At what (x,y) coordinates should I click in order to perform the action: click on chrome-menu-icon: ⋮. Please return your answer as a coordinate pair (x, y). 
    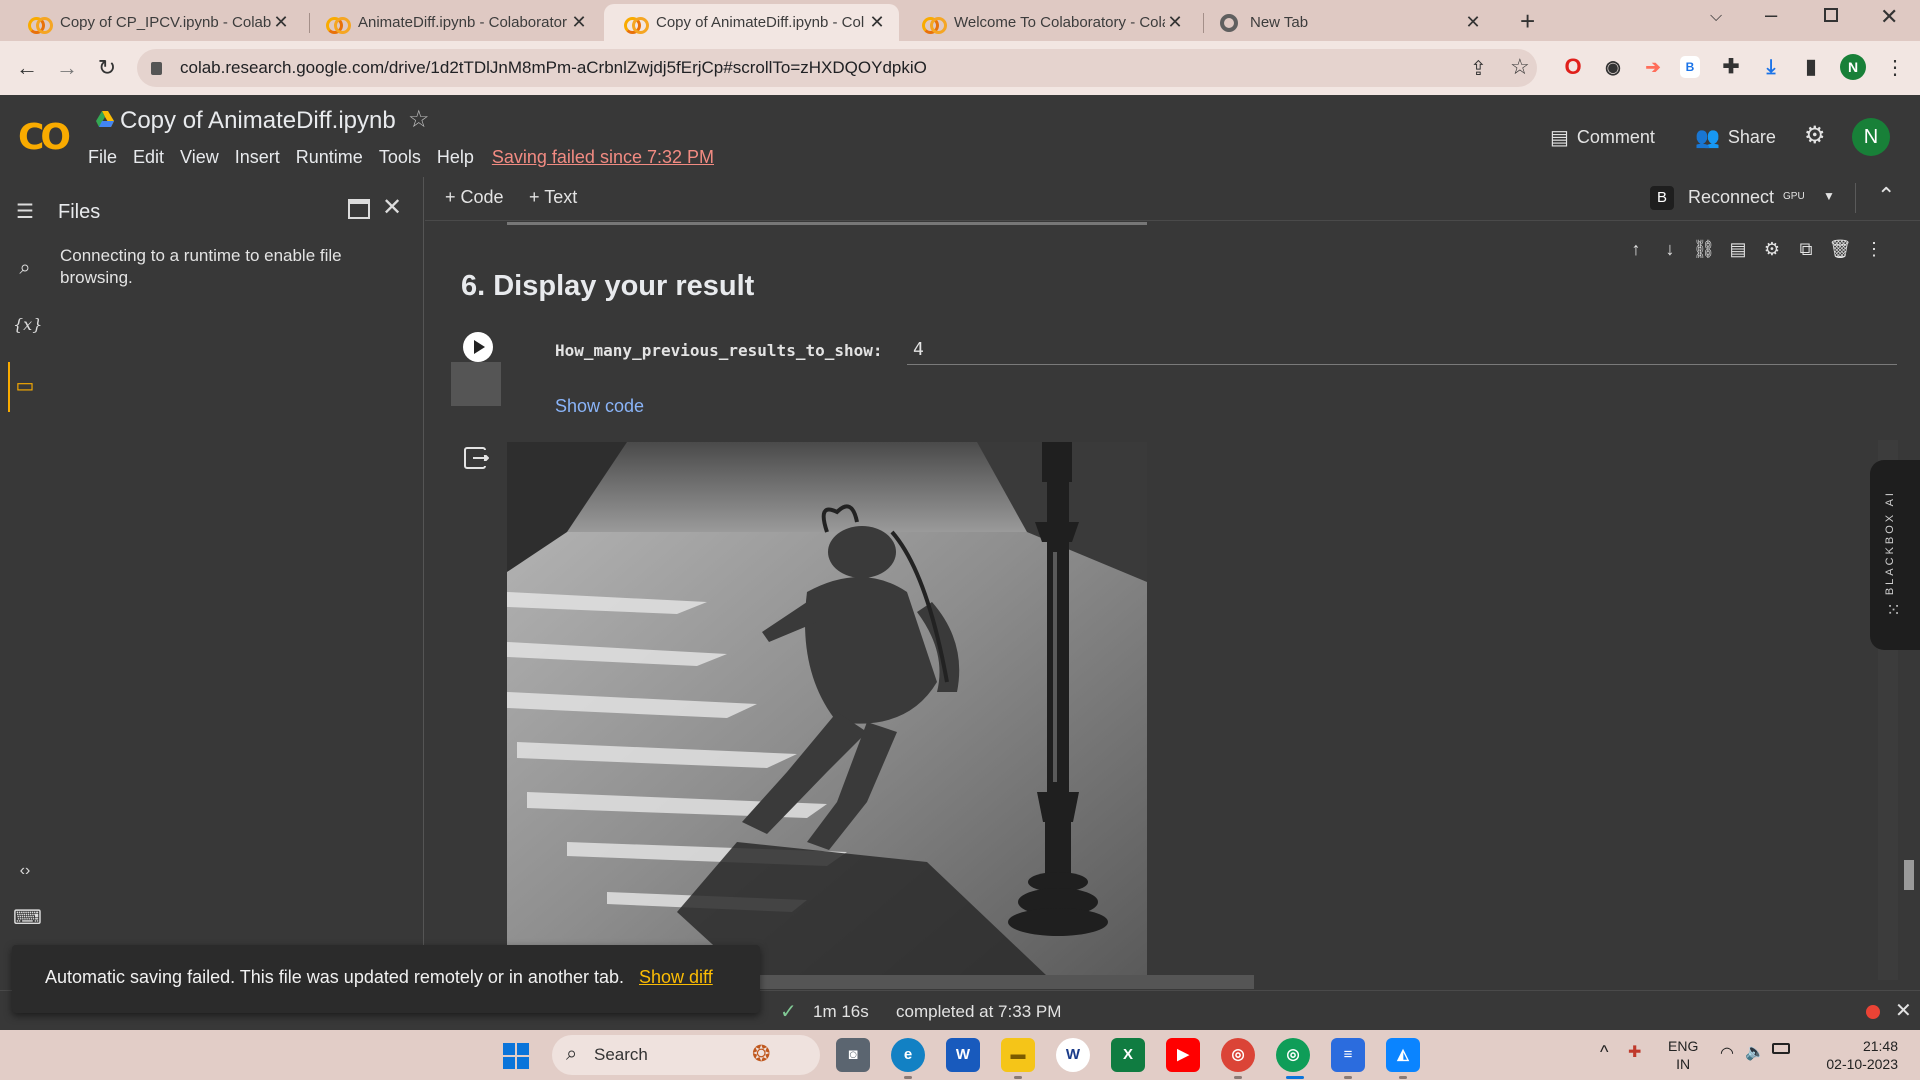
    Looking at the image, I should click on (1895, 67).